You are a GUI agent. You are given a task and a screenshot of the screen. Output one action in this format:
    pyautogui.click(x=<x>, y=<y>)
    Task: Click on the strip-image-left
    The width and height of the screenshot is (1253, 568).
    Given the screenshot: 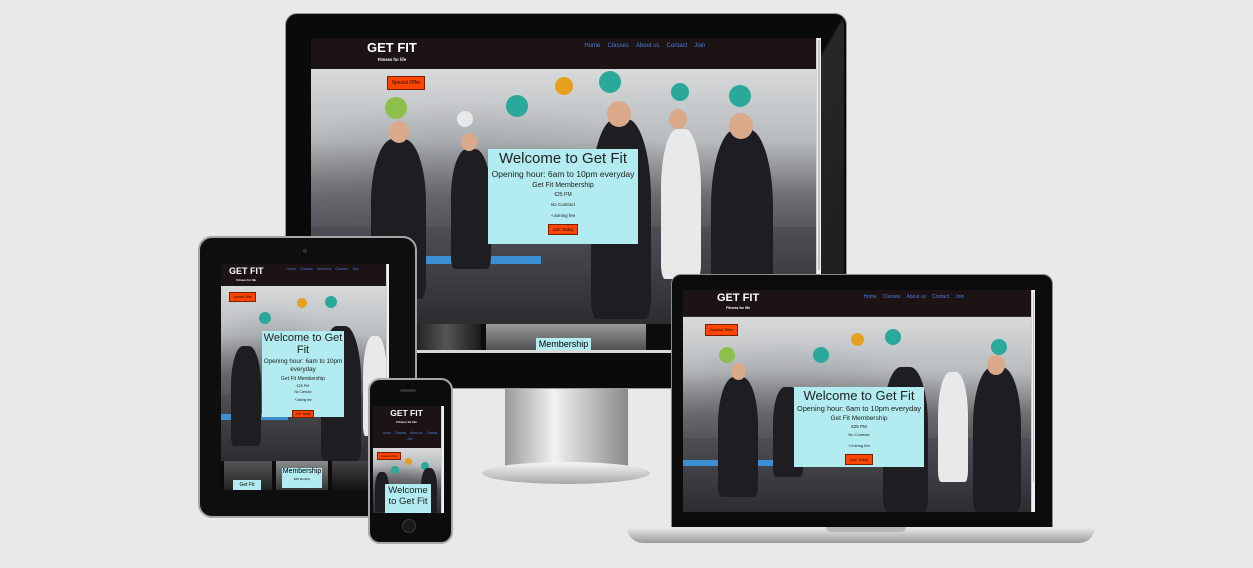 What is the action you would take?
    pyautogui.click(x=446, y=337)
    